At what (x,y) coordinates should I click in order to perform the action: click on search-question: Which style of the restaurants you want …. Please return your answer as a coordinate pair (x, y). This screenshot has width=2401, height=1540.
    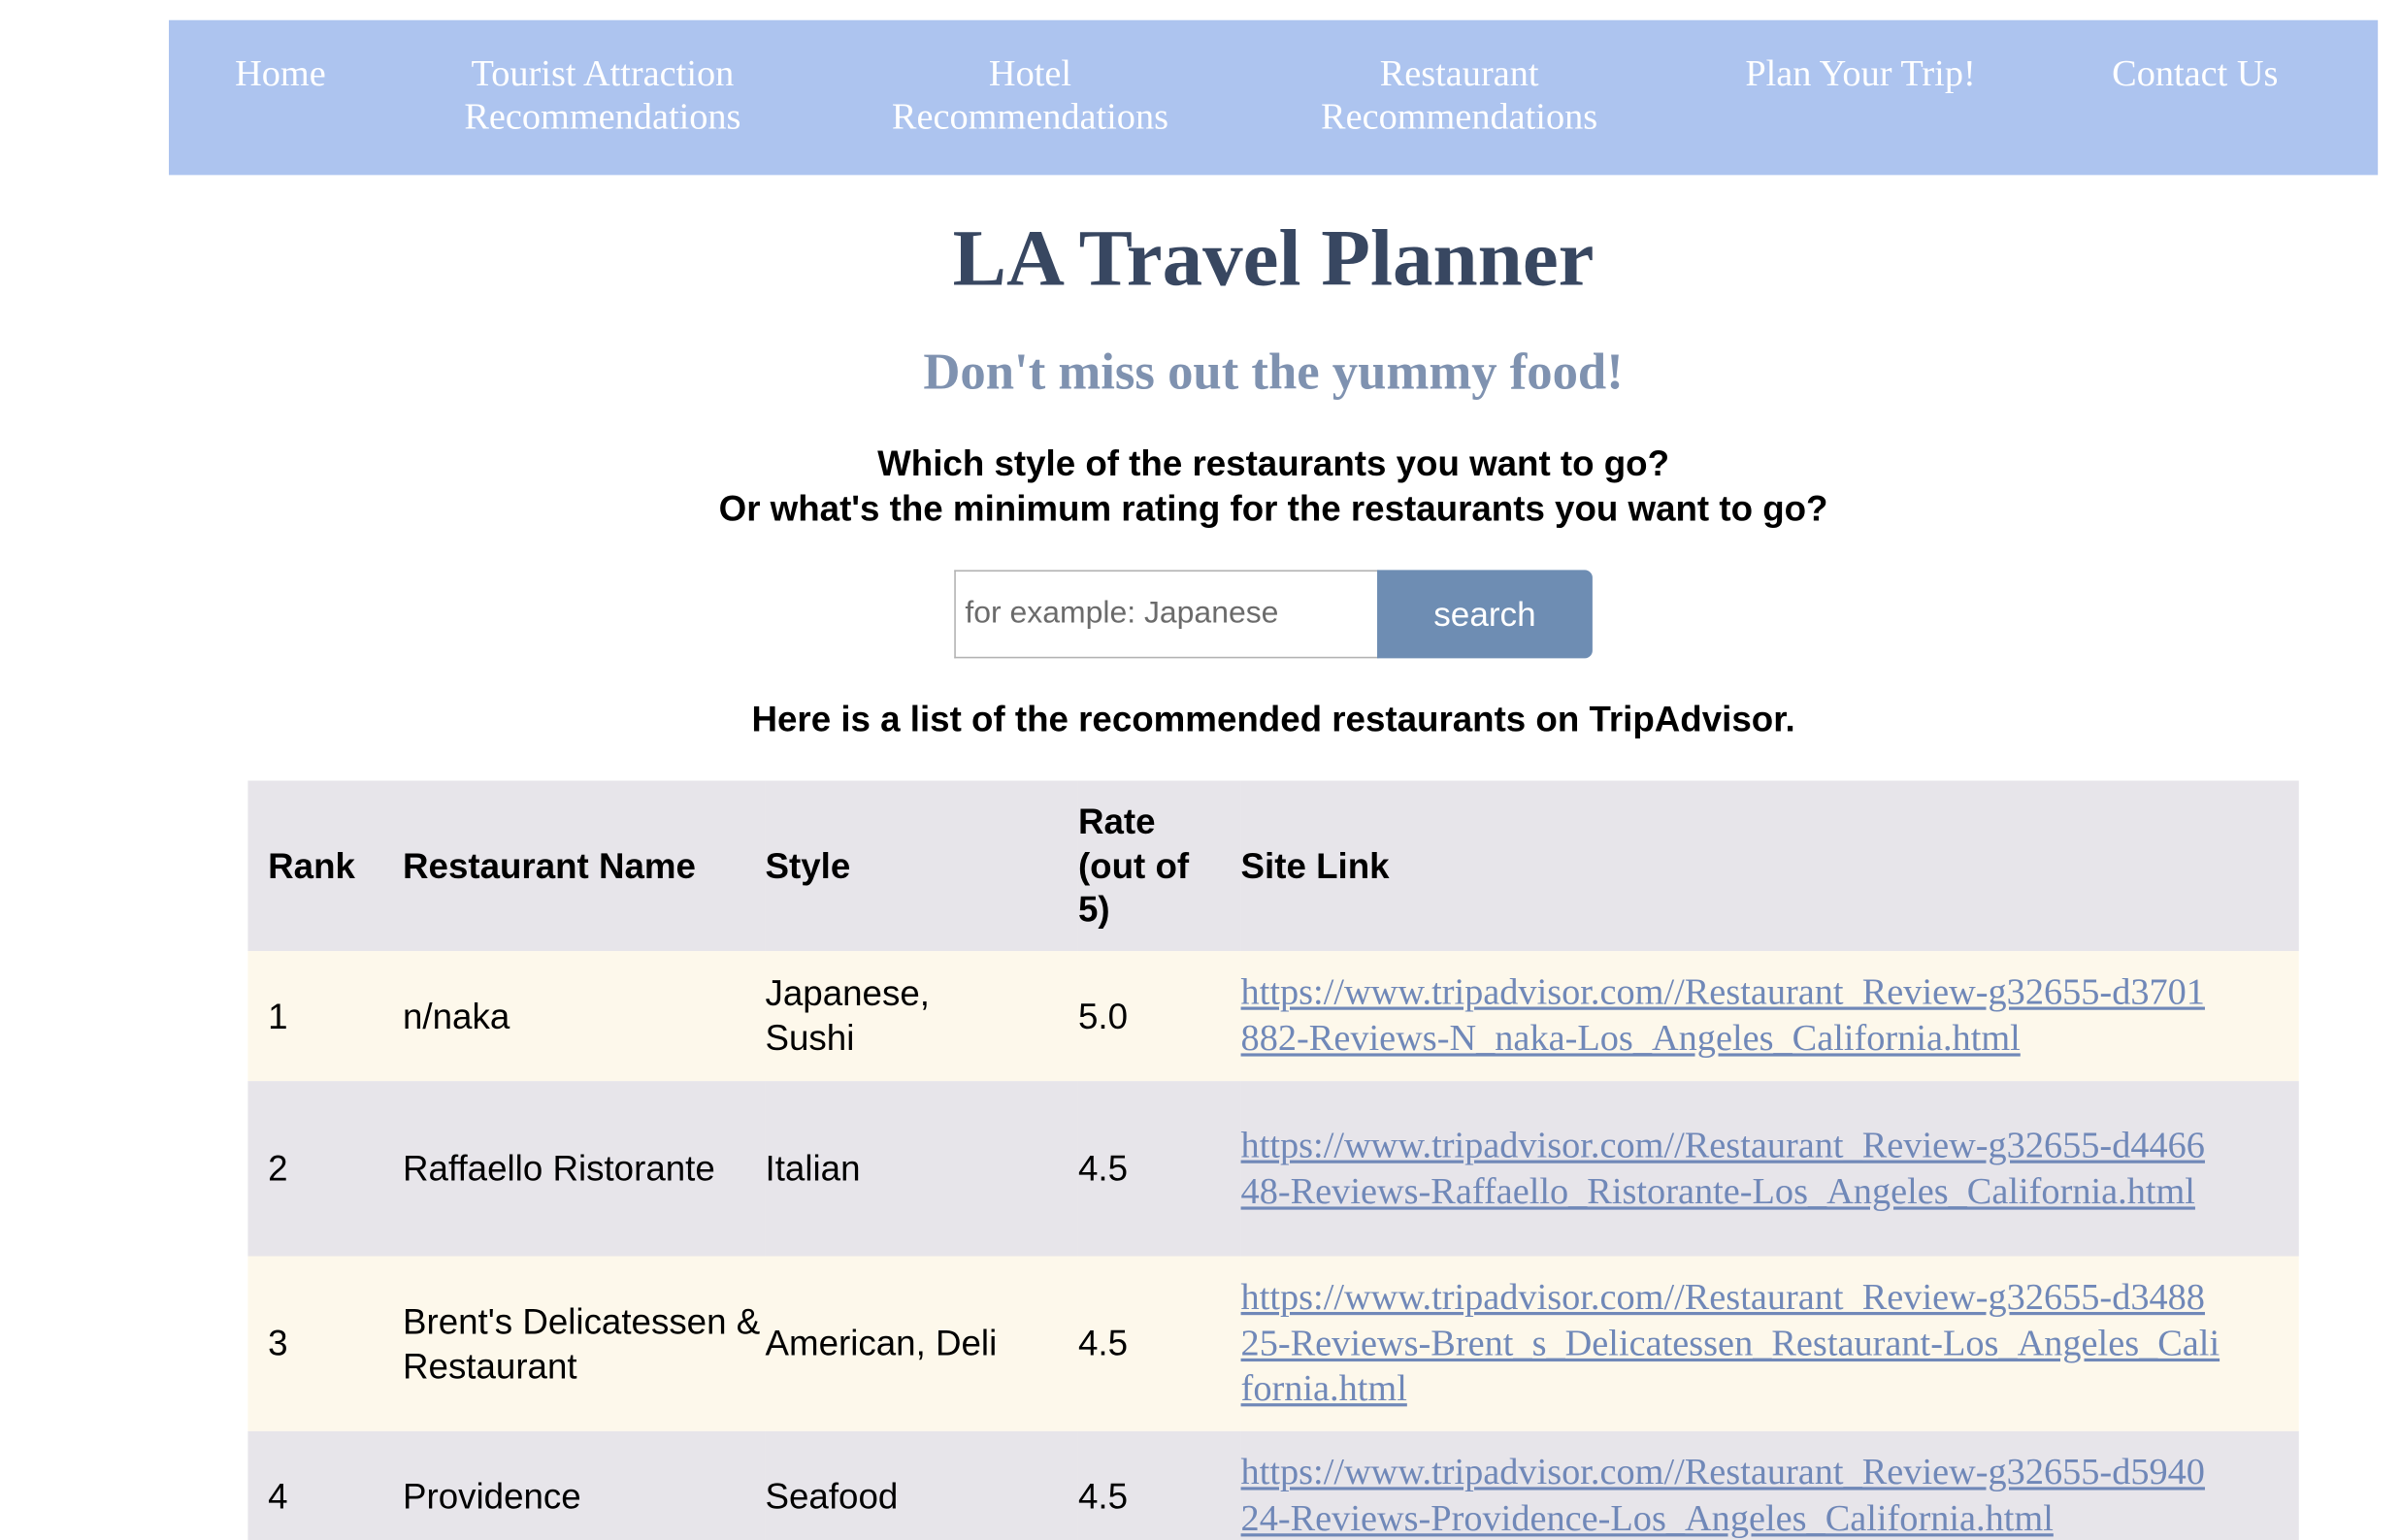
    Looking at the image, I should click on (1200, 487).